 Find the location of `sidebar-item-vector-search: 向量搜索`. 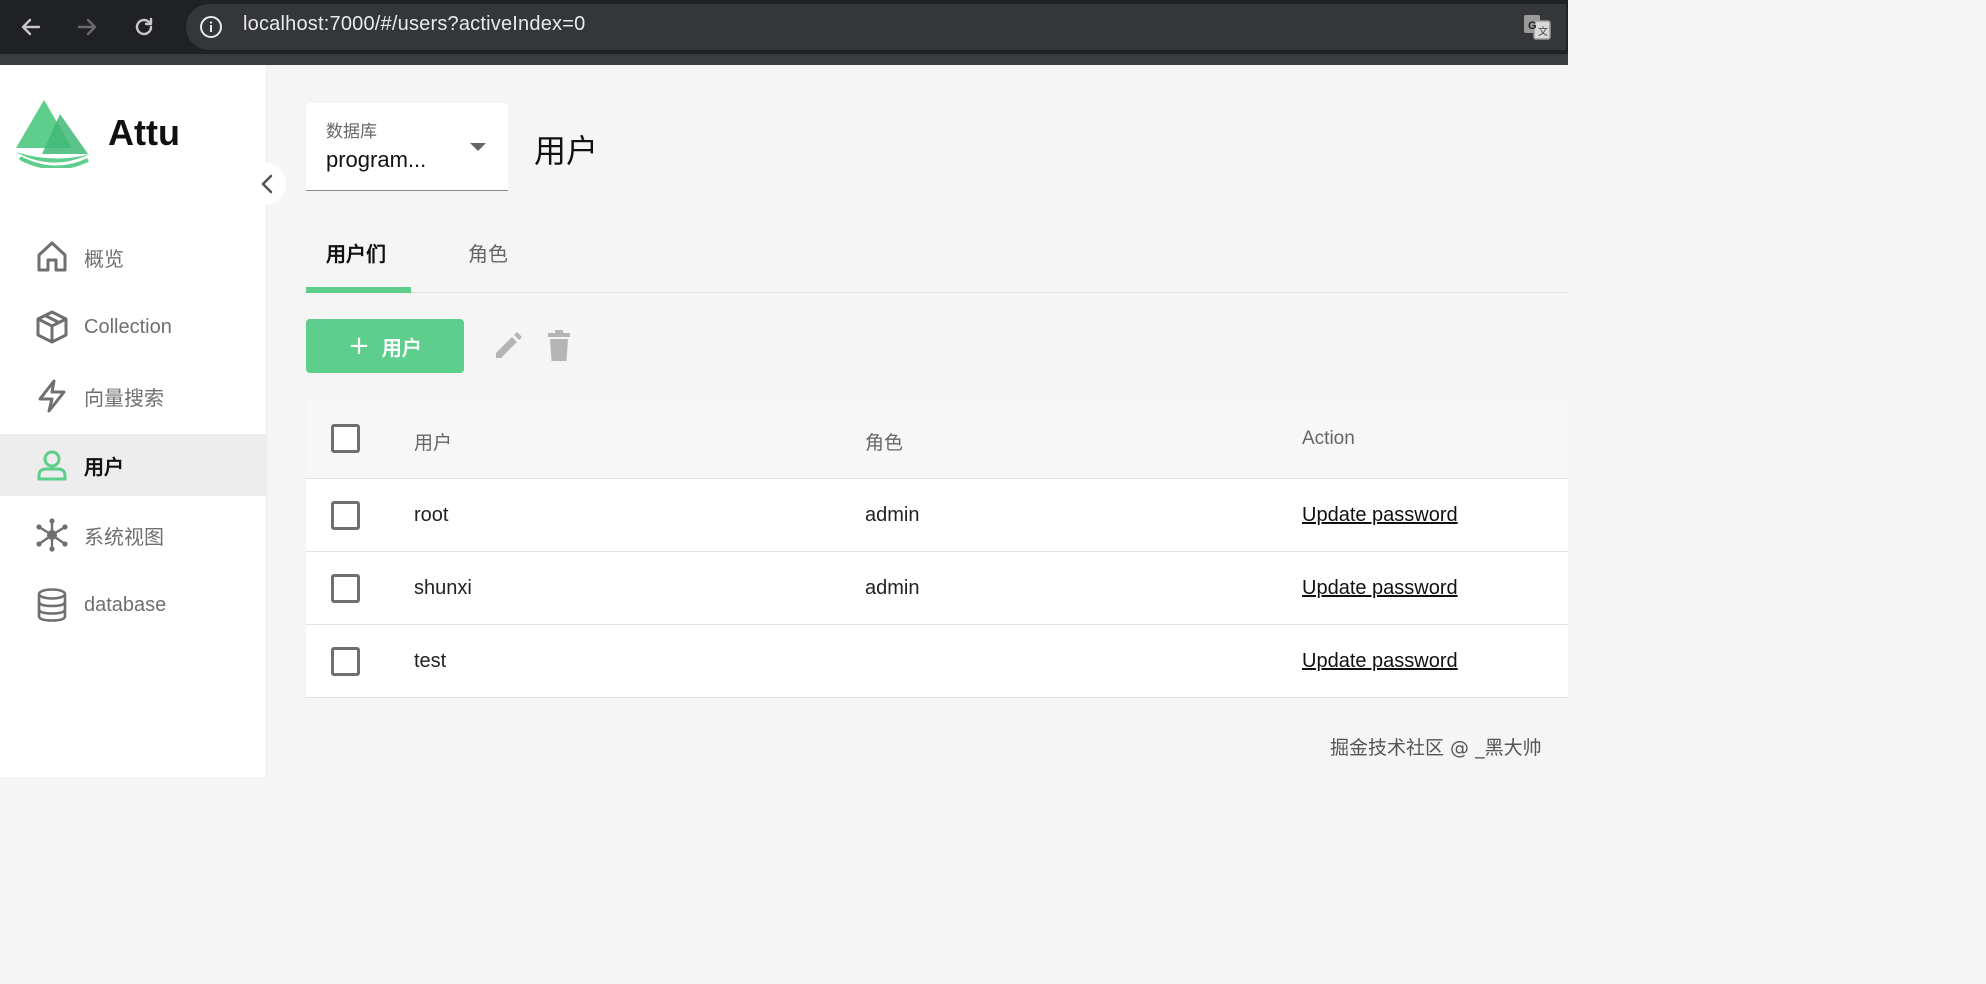

sidebar-item-vector-search: 向量搜索 is located at coordinates (133, 396).